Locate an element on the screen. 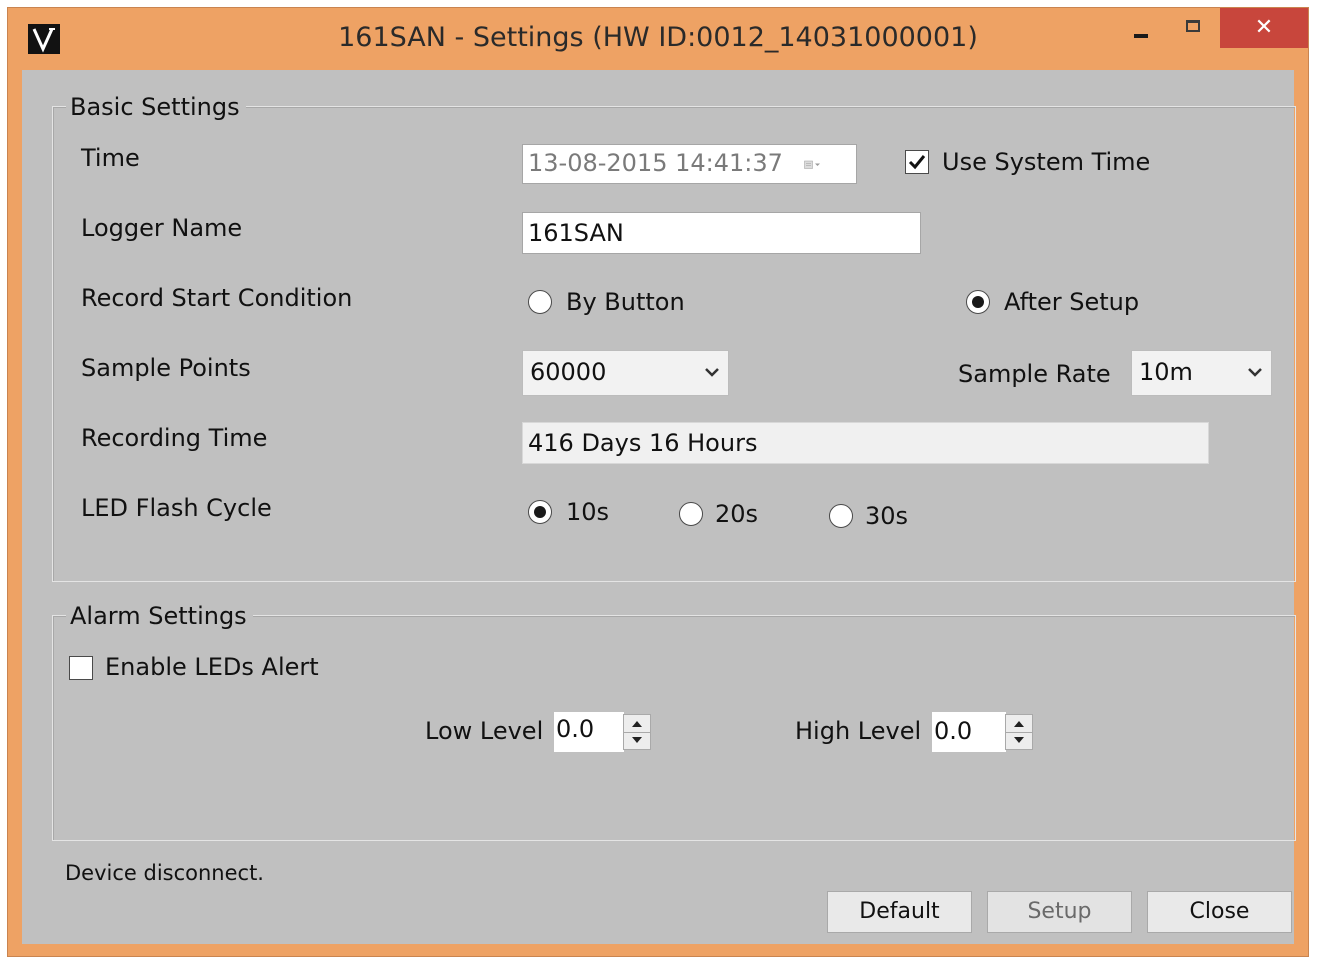 This screenshot has height=963, width=1324. sample-rate-select: 10m is located at coordinates (1201, 373).